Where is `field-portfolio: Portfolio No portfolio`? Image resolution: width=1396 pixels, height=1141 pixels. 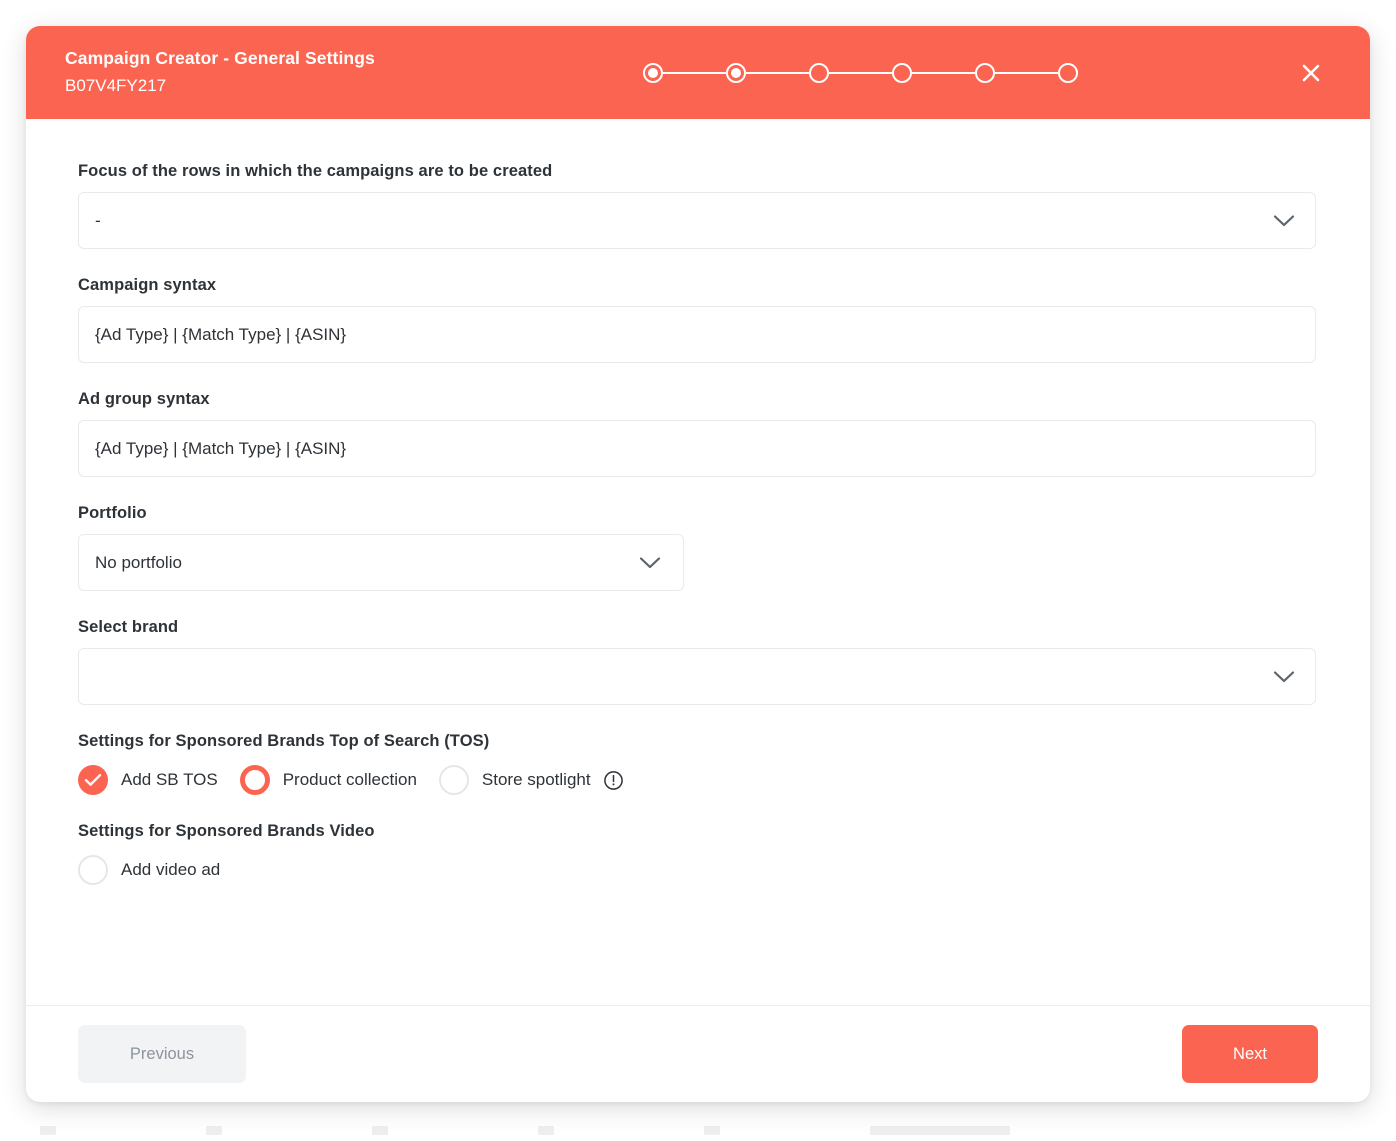 field-portfolio: Portfolio No portfolio is located at coordinates (698, 547).